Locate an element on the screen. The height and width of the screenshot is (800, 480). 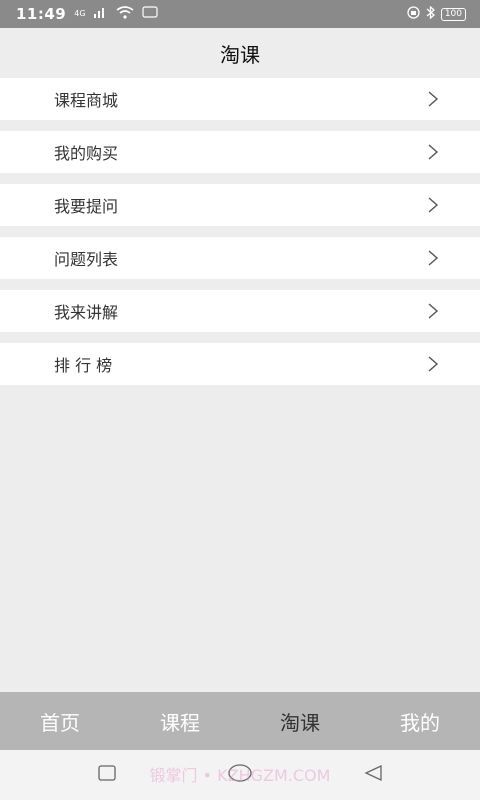
menu-item-course-store: 课程商城 is located at coordinates (240, 99).